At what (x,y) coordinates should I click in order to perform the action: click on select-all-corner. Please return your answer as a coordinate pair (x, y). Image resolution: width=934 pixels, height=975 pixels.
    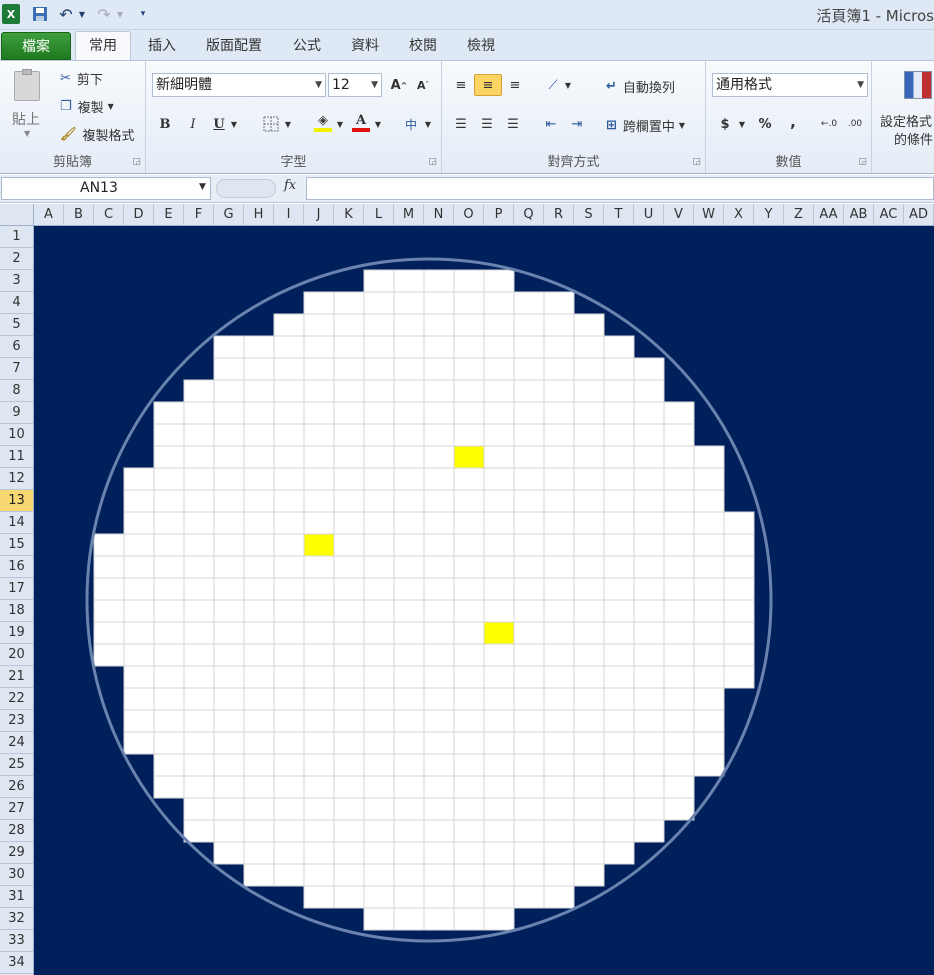
    Looking at the image, I should click on (17, 215).